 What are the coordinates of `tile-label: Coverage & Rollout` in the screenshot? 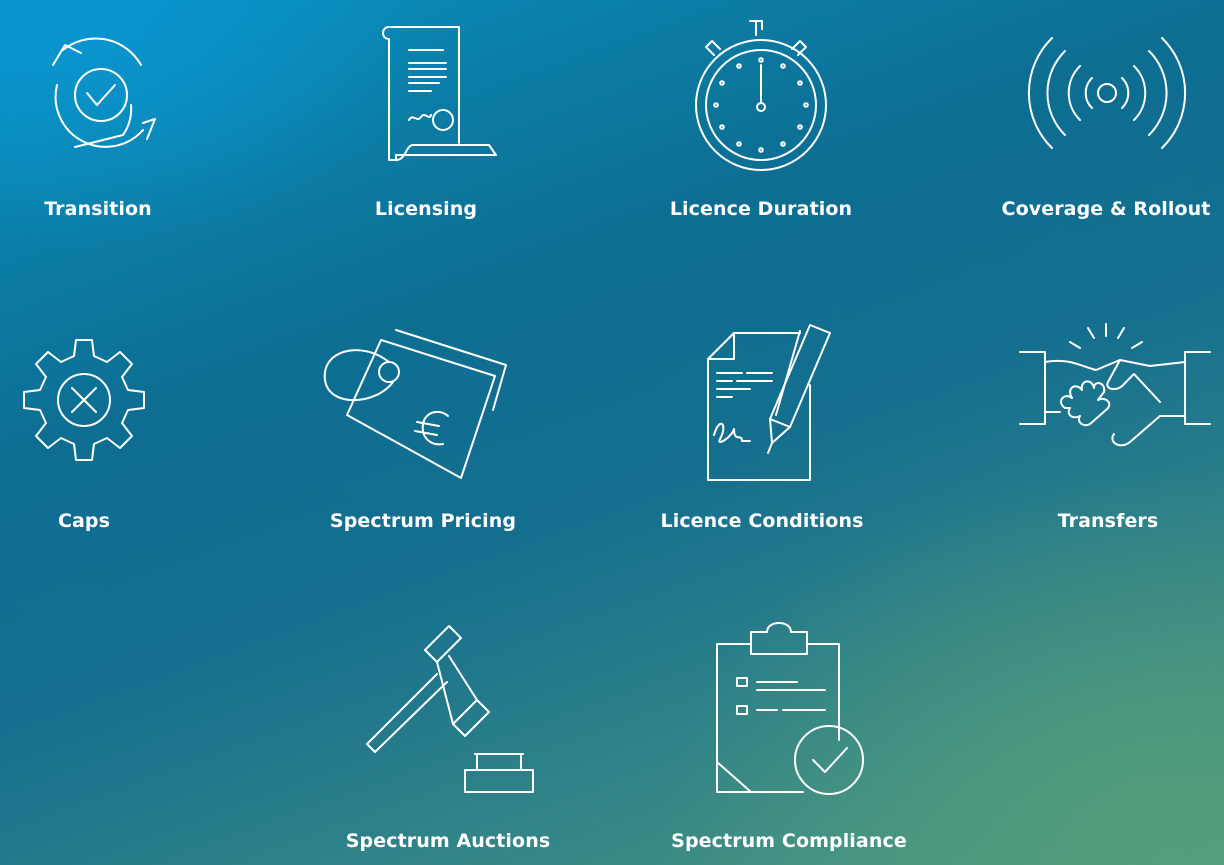 It's located at (1106, 209).